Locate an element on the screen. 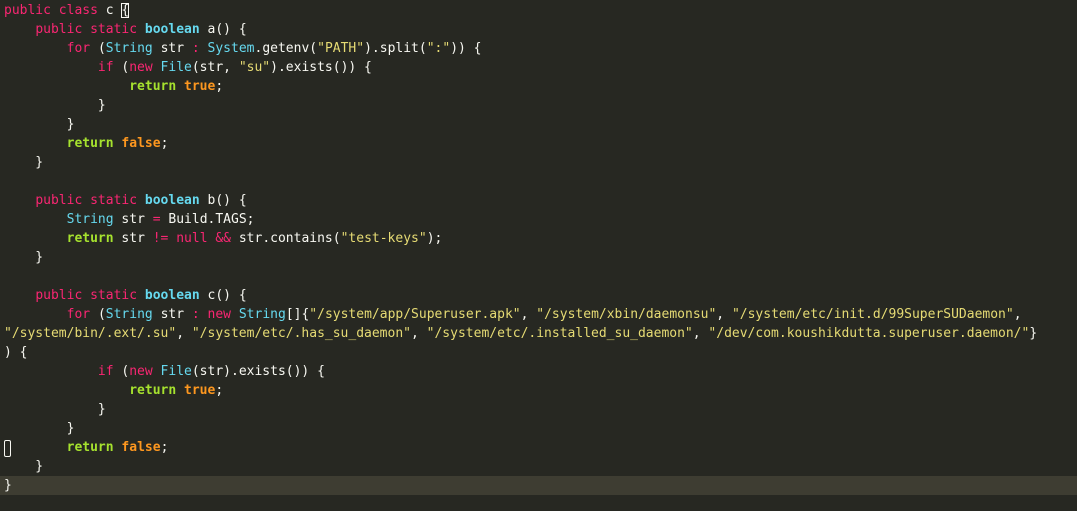 Image resolution: width=1077 pixels, height=511 pixels. code-token: ) { is located at coordinates (16, 352).